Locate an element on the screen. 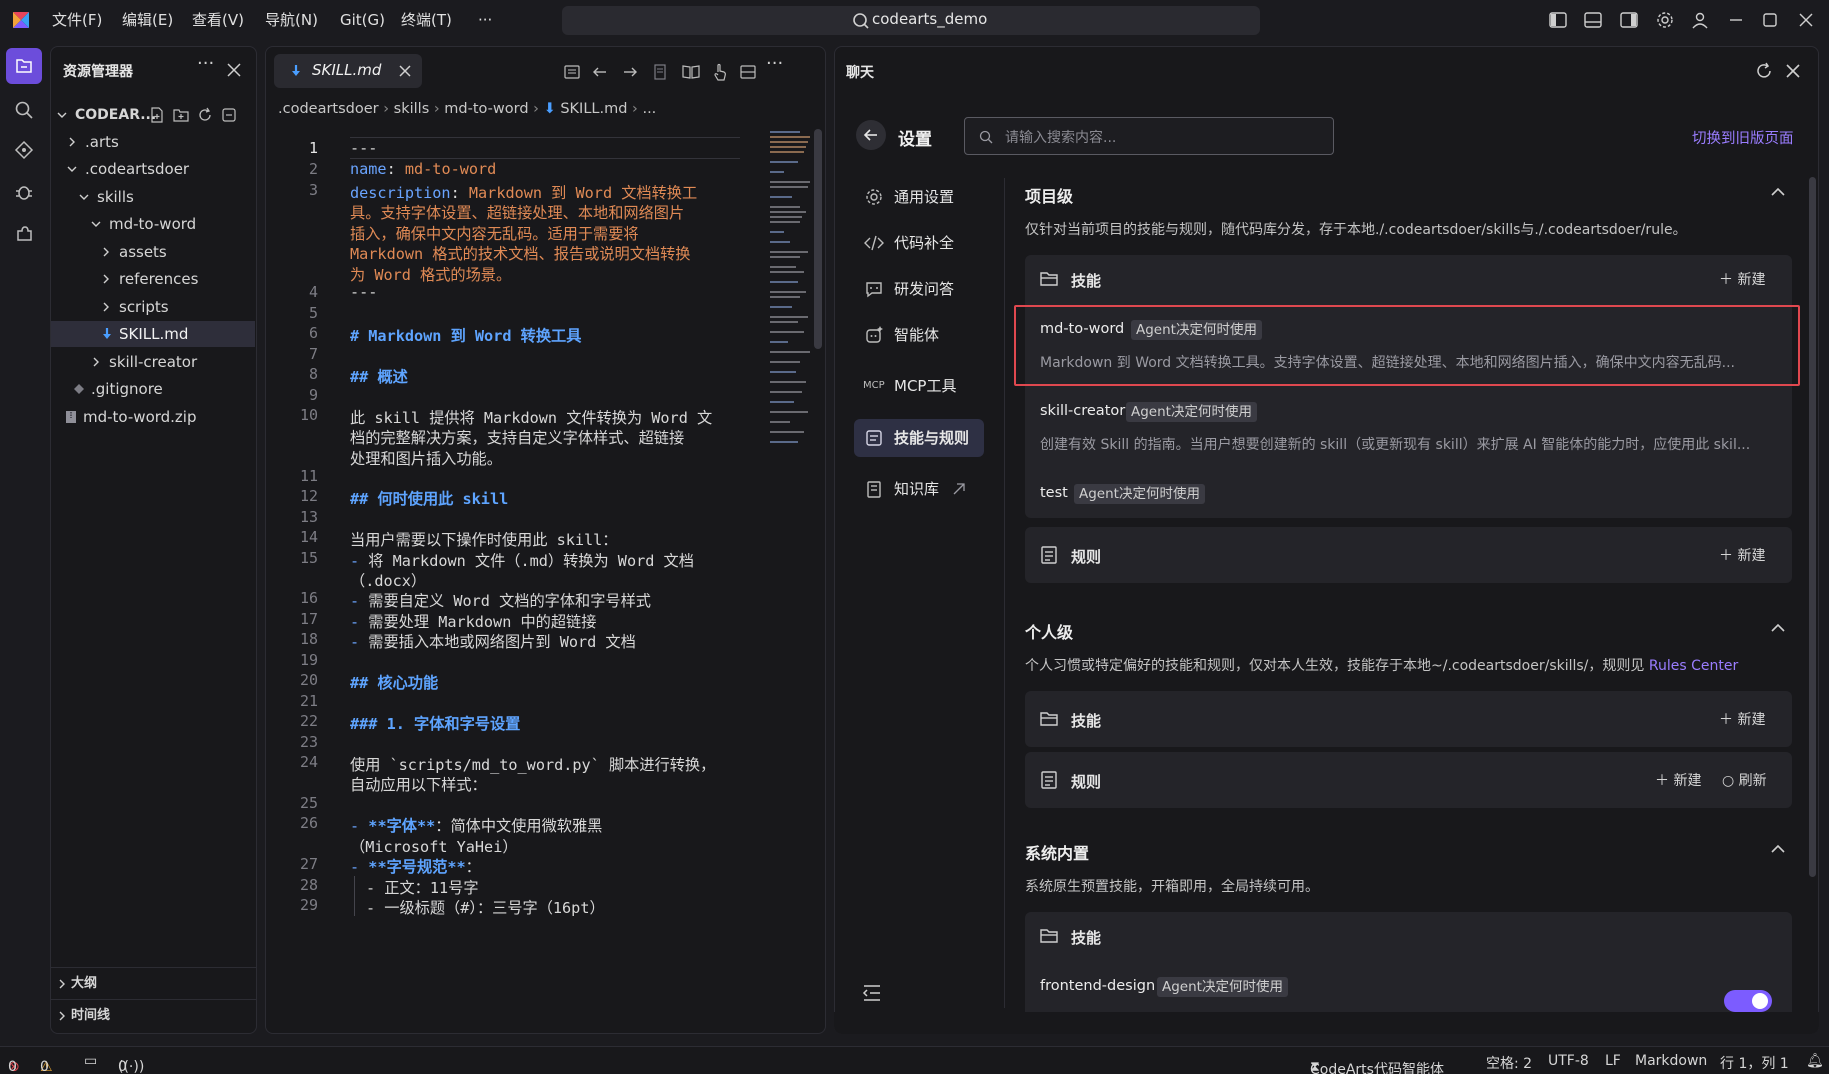  nav-general-settings: 通用设置 is located at coordinates (919, 197).